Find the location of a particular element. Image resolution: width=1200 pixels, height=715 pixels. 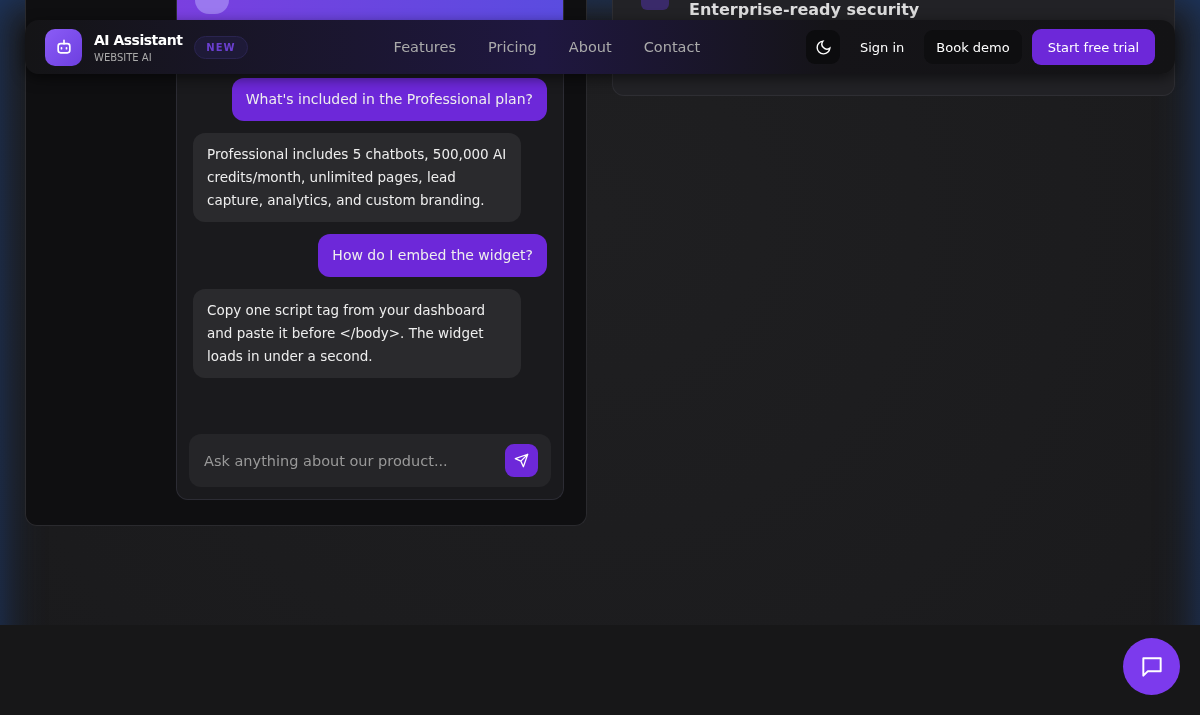

new-badge: NEW is located at coordinates (221, 47).